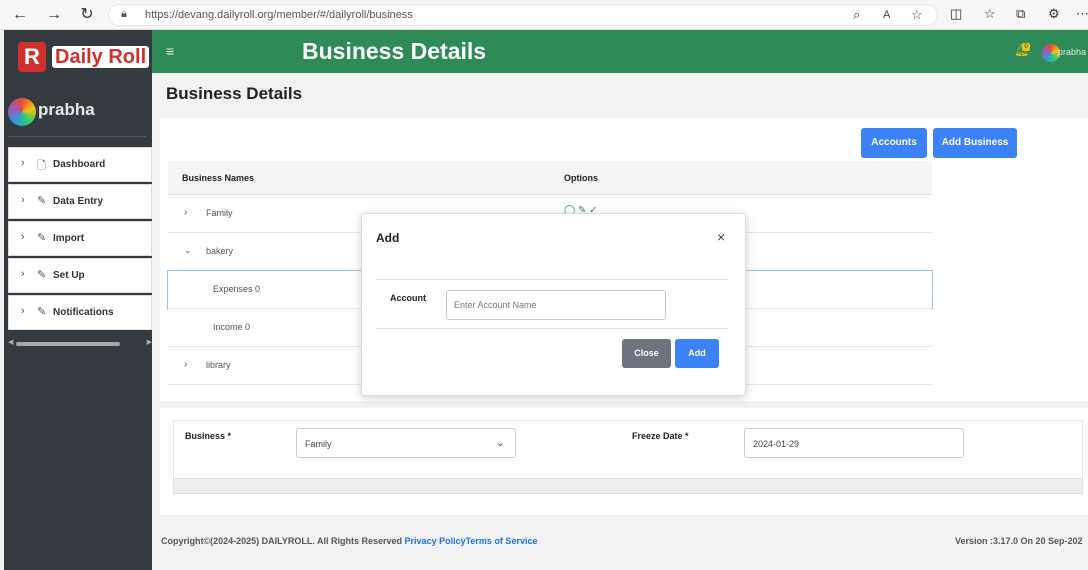 The height and width of the screenshot is (570, 1088). Describe the element at coordinates (69, 275) in the screenshot. I see `sidebar-item-label: Set Up` at that location.